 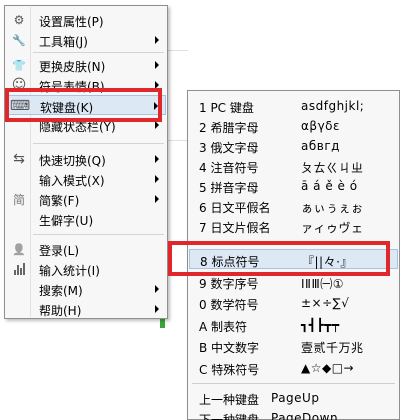 I want to click on jian-char-icon: 简, so click(x=18, y=199).